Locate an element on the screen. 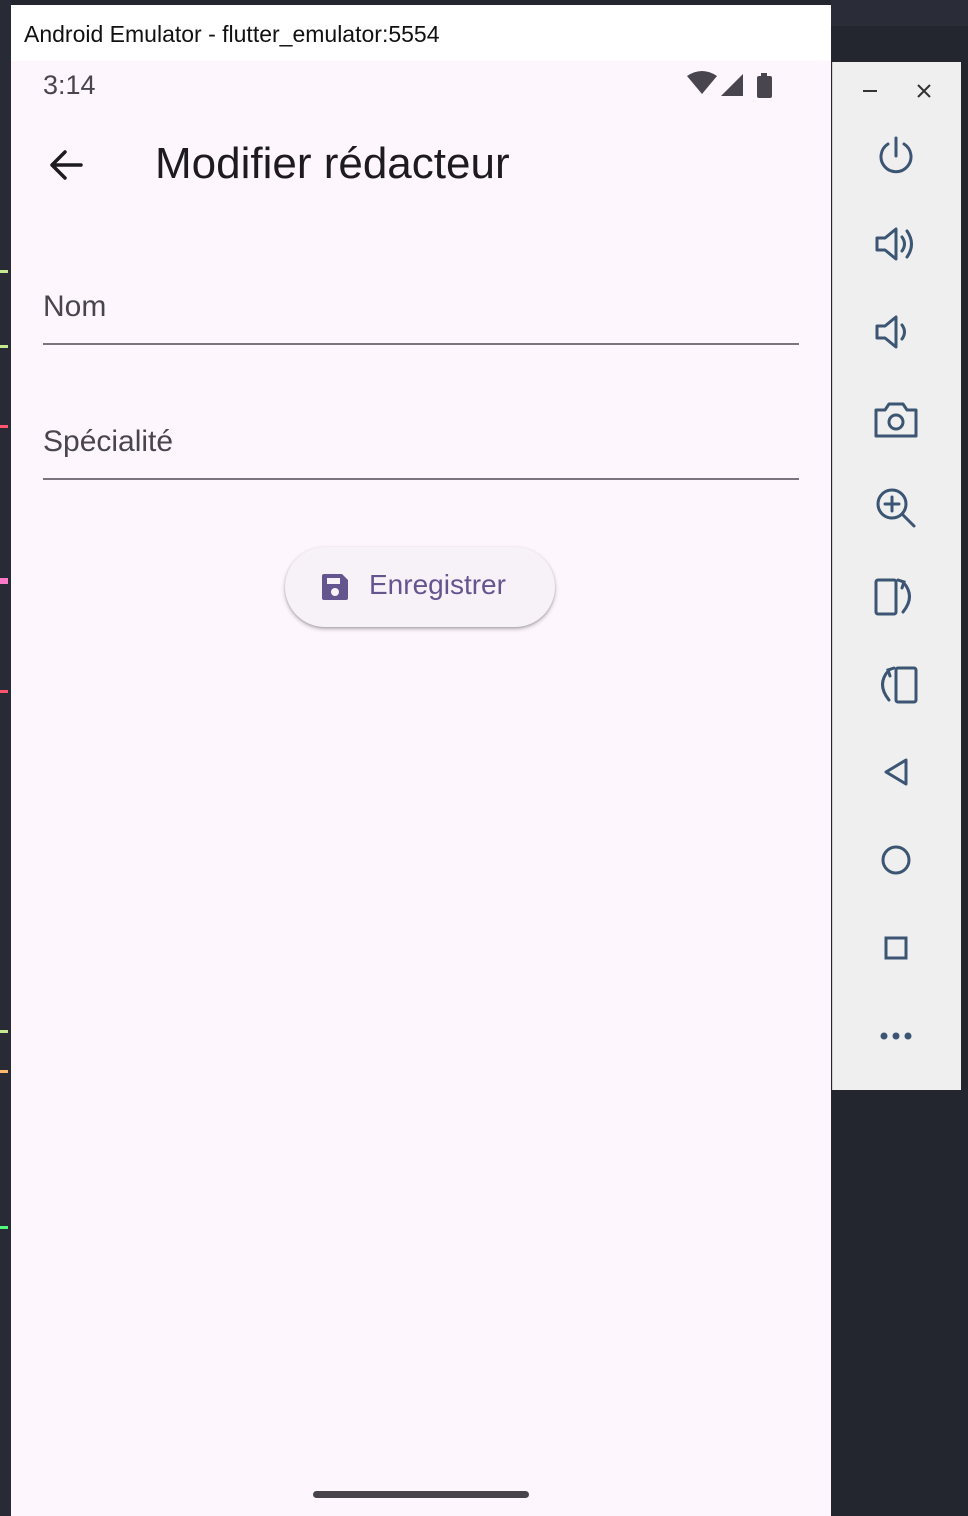 This screenshot has width=968, height=1516. status-icons-svg is located at coordinates (729, 84).